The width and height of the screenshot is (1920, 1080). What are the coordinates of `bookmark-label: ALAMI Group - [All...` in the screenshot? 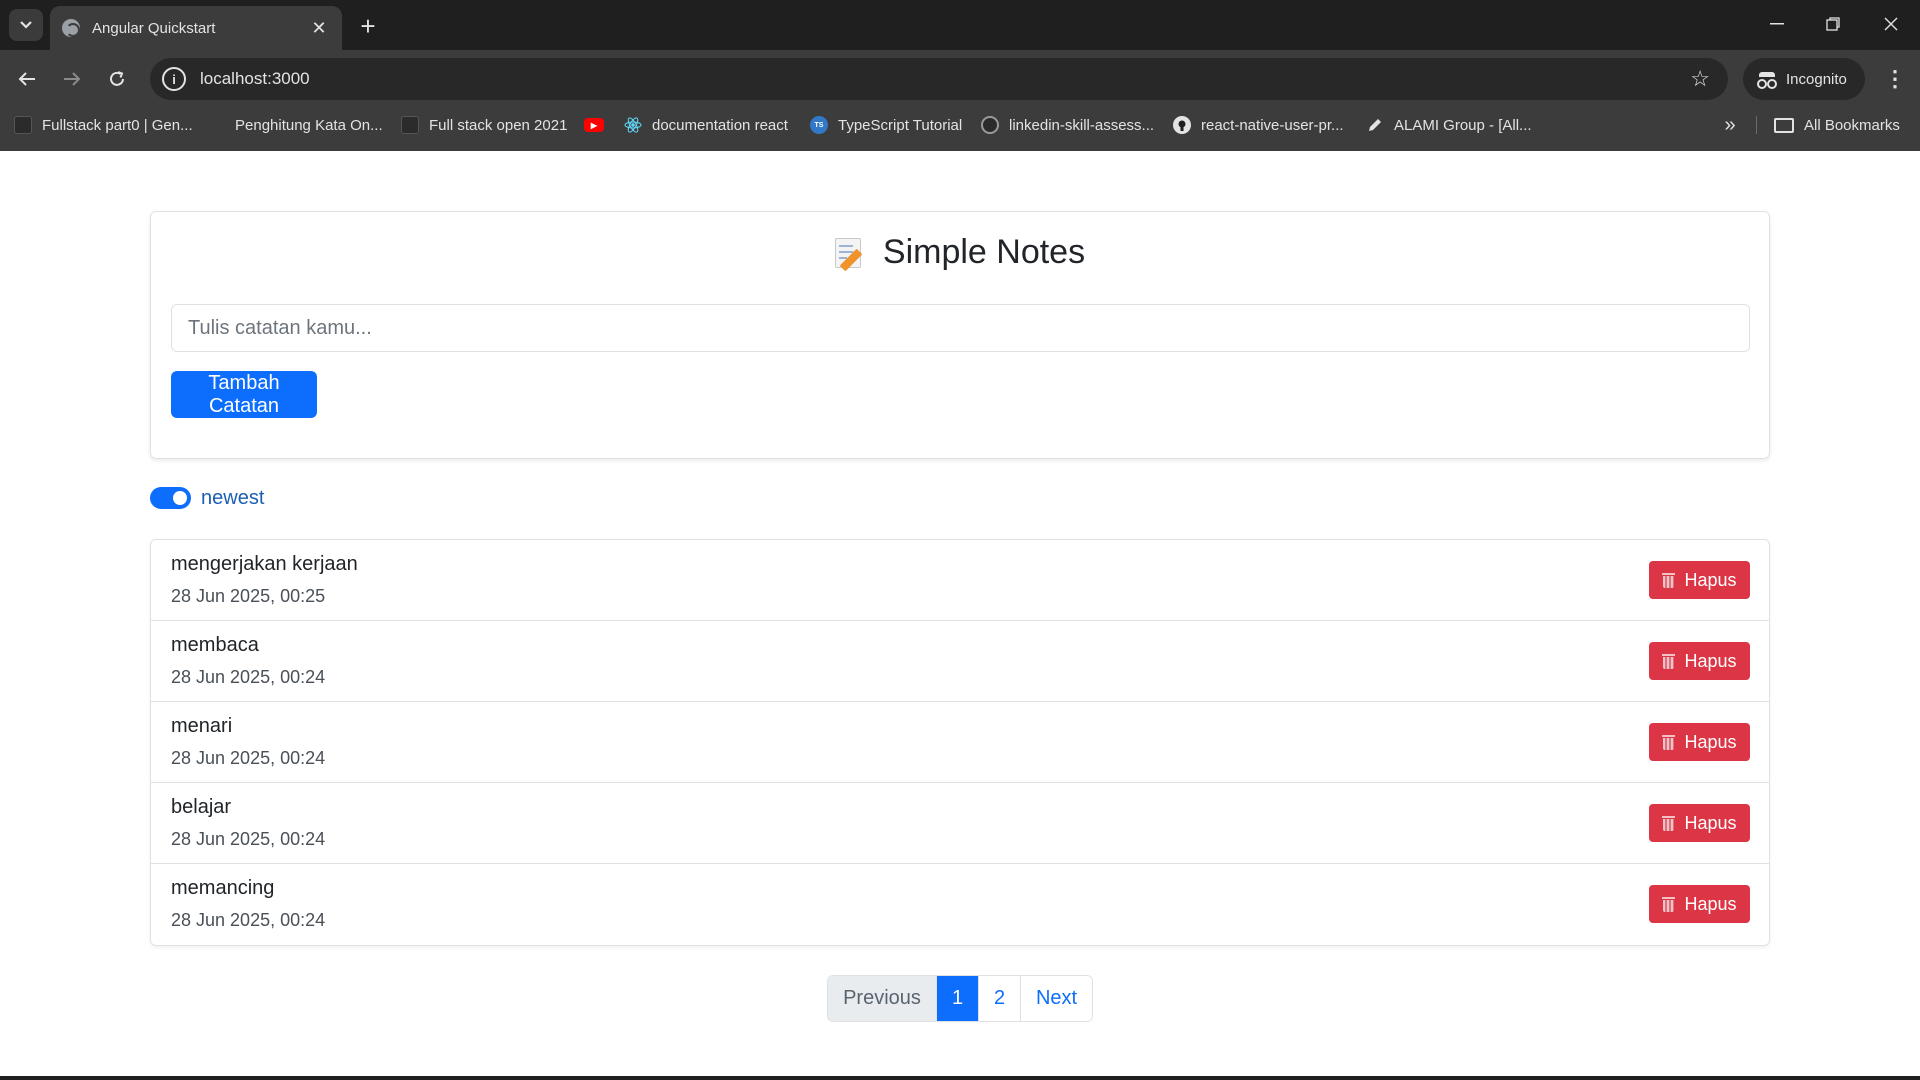 It's located at (1463, 125).